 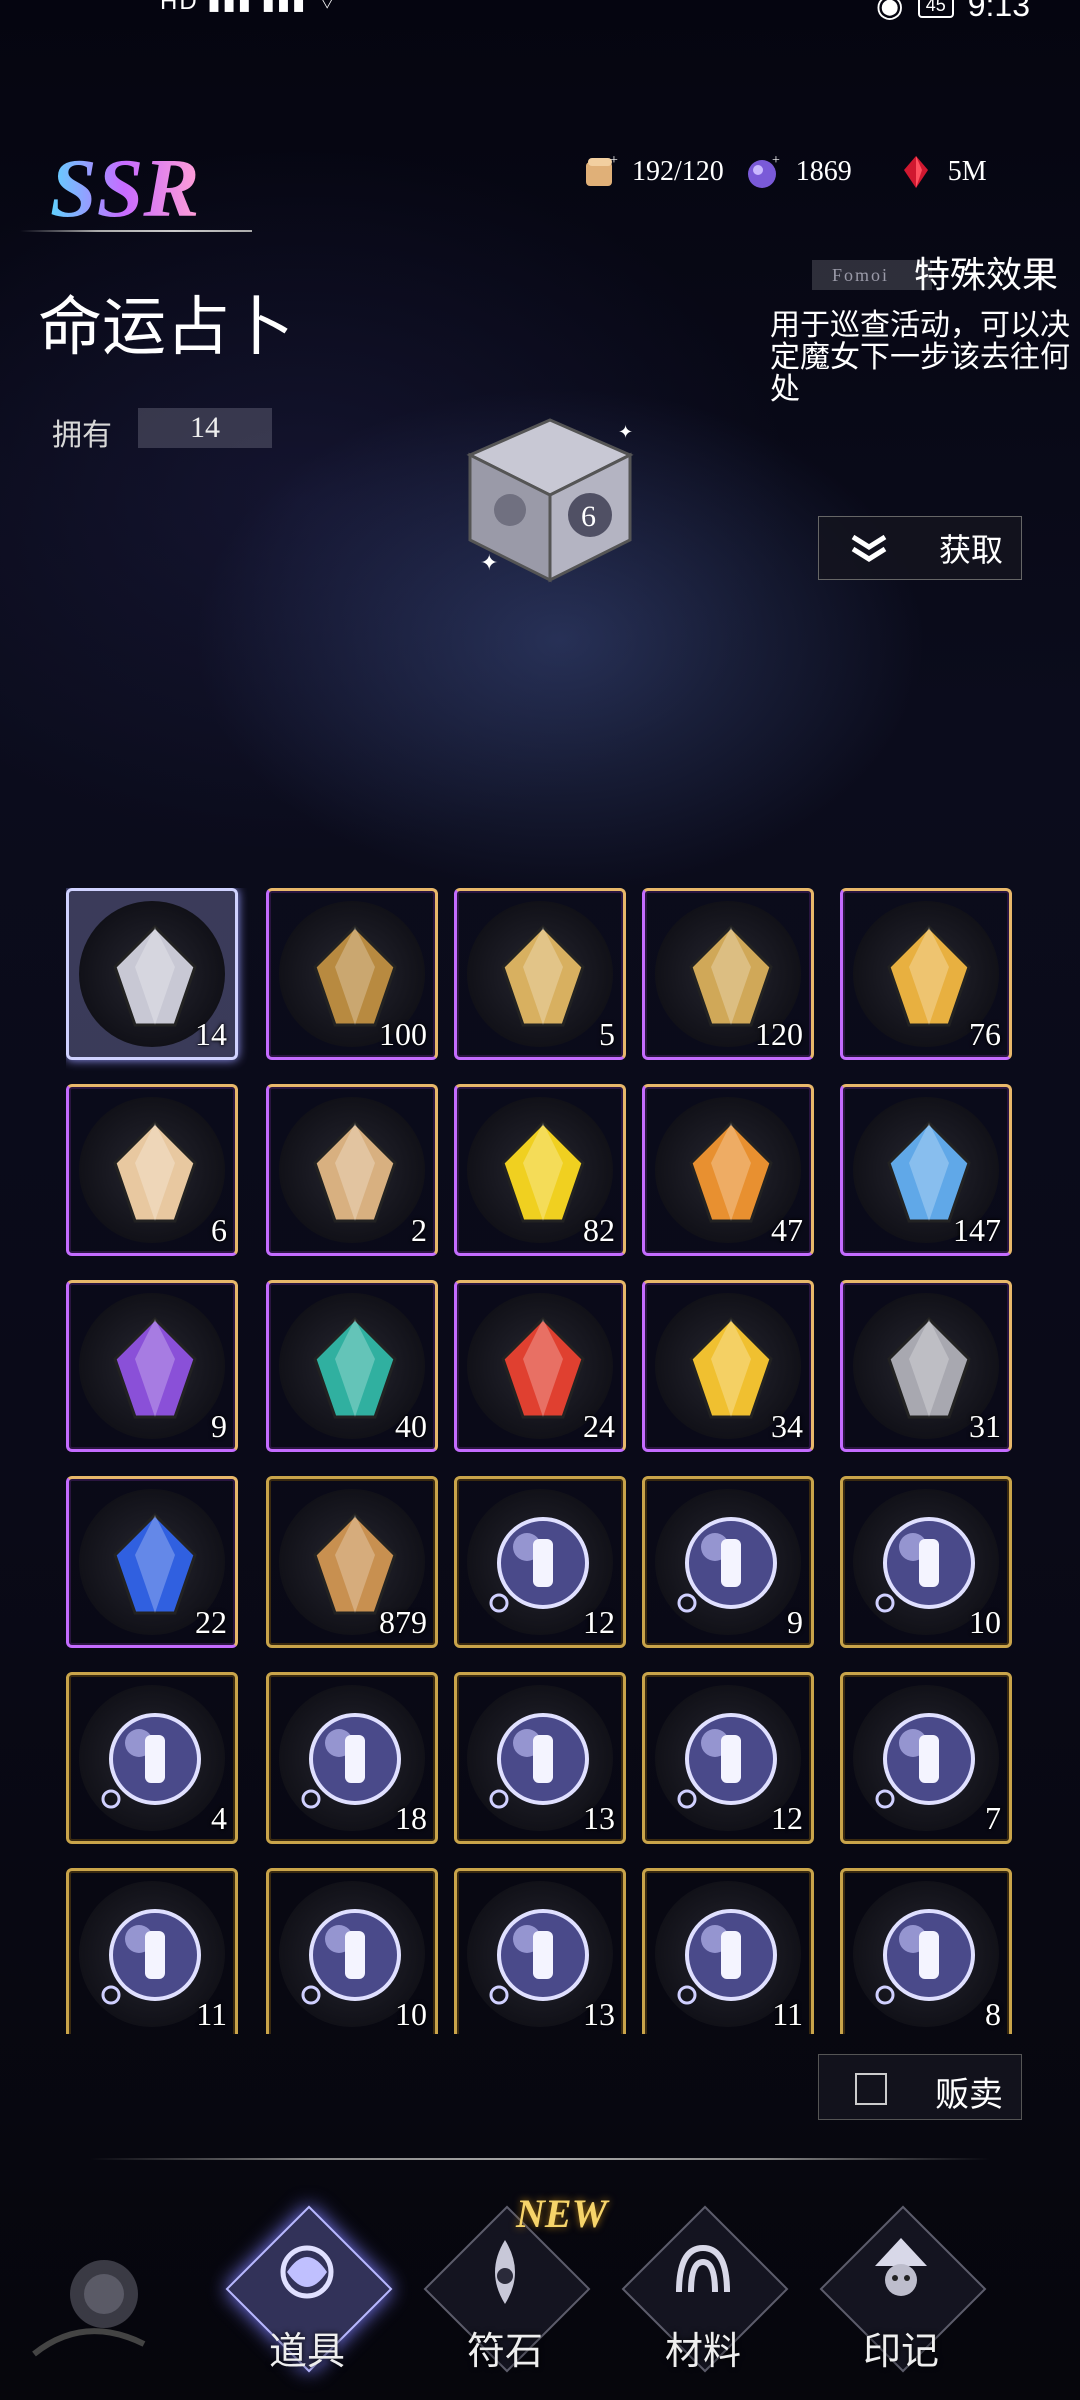 What do you see at coordinates (889, 11) in the screenshot?
I see `eye-icon: ◉` at bounding box center [889, 11].